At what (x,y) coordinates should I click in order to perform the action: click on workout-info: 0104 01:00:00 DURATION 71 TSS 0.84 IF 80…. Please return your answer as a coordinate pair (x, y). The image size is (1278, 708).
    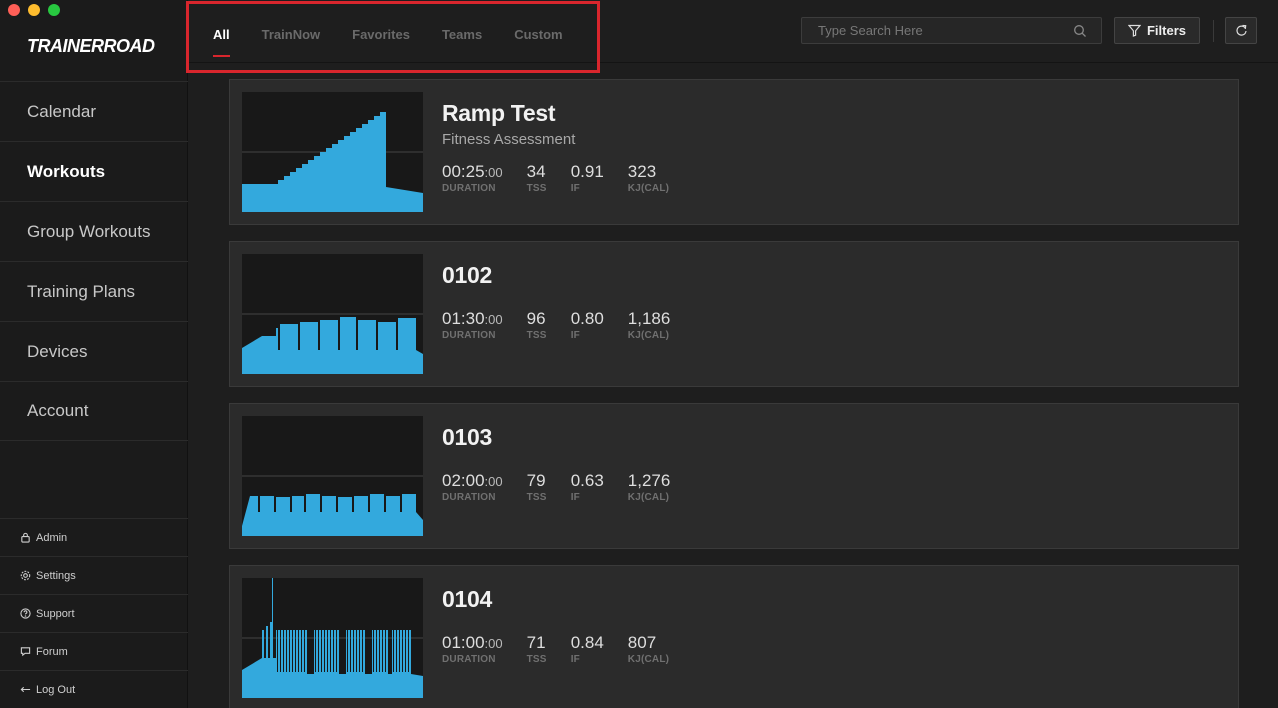
    Looking at the image, I should click on (567, 625).